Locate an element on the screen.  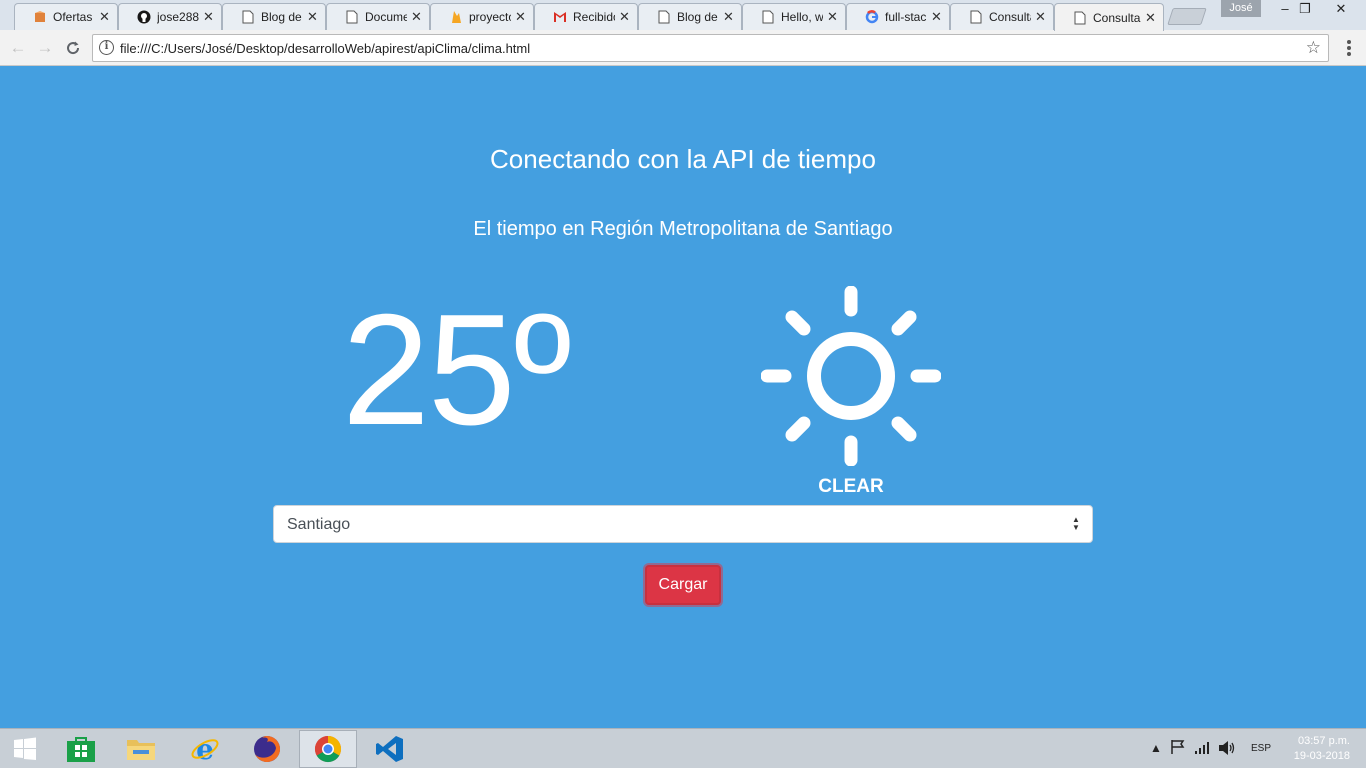
browser-tab: Ofertas ✕ is located at coordinates (66, 16).